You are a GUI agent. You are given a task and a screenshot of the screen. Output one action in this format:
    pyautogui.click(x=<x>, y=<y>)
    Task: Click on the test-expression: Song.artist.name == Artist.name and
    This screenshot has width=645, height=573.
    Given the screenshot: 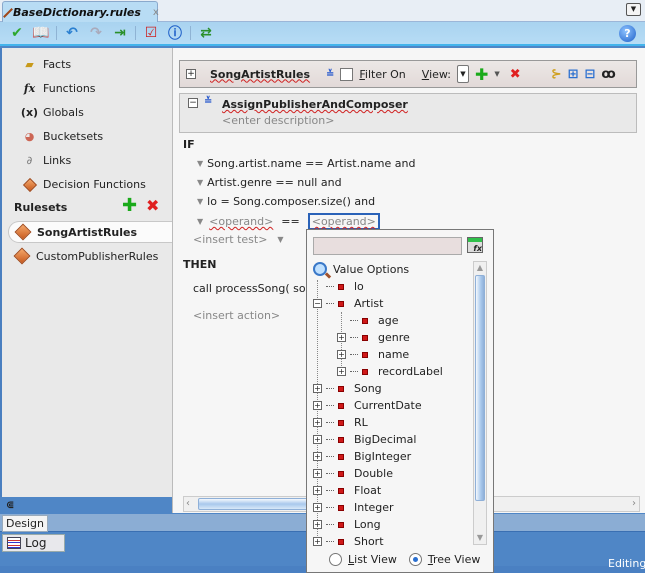 What is the action you would take?
    pyautogui.click(x=311, y=163)
    